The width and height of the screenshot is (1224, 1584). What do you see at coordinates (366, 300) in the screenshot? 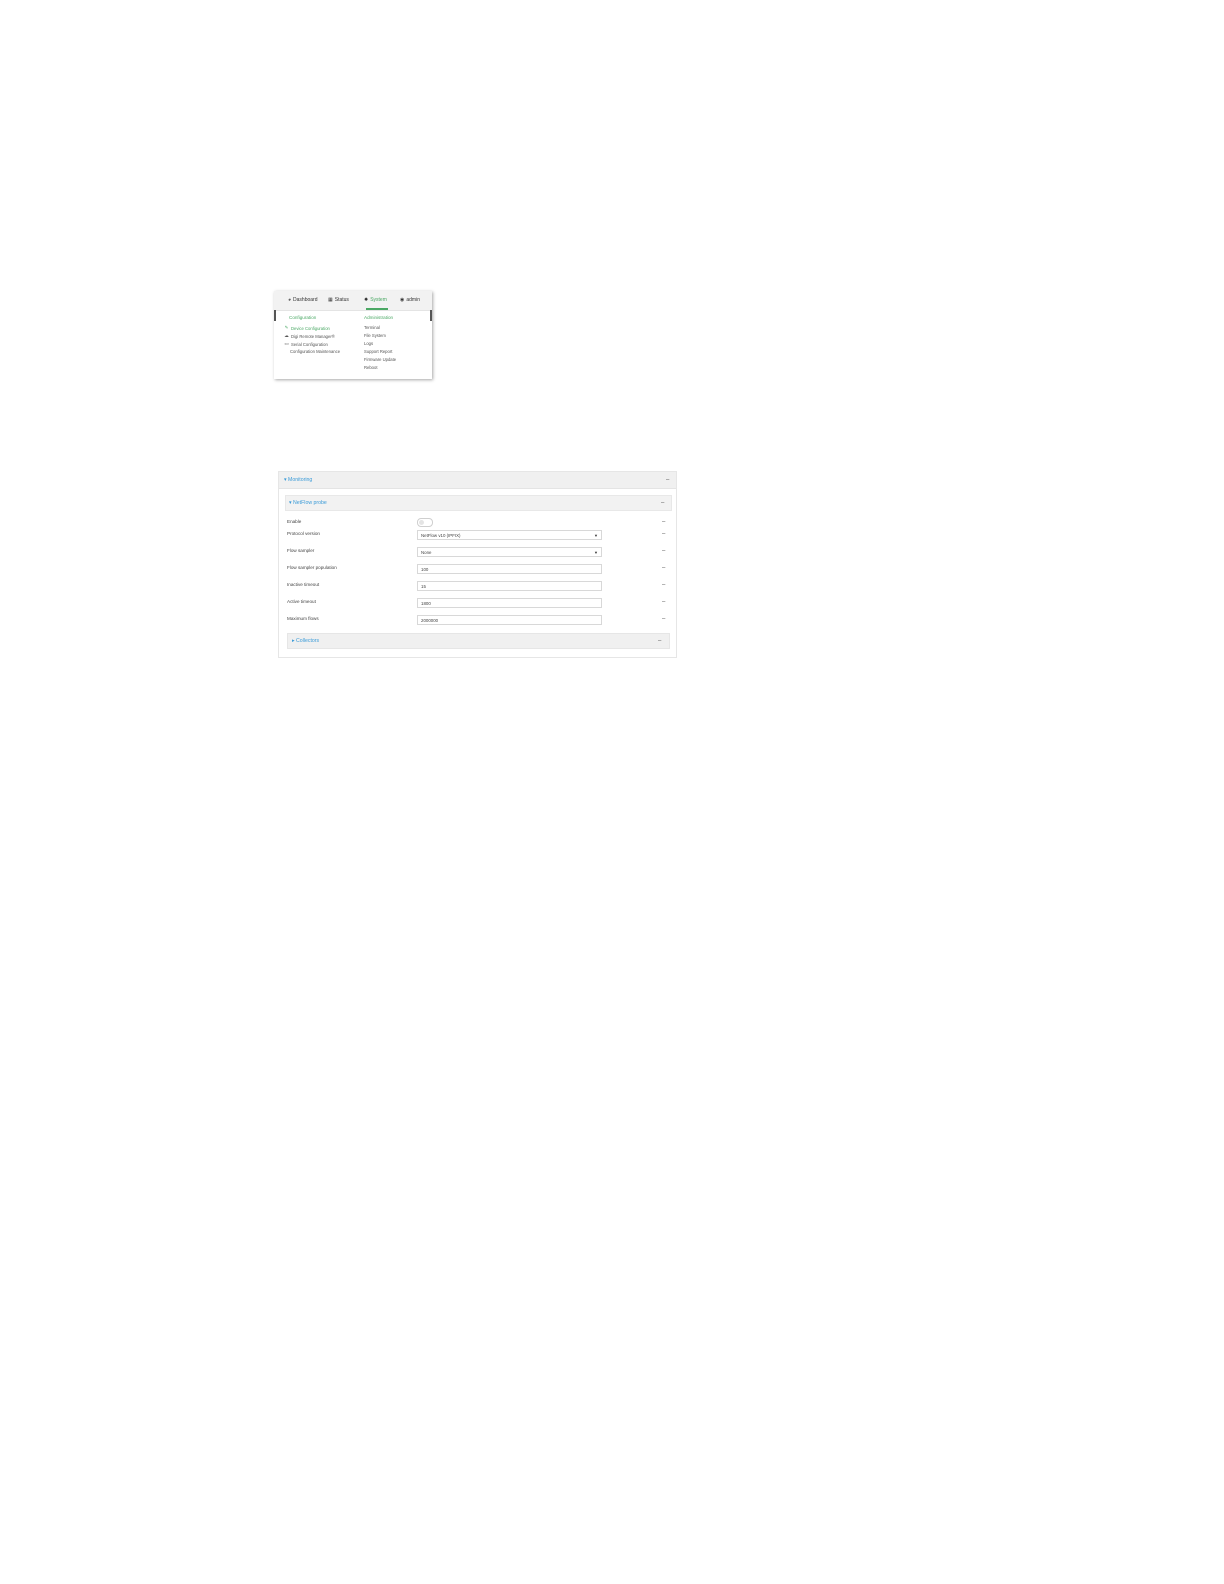
I see `gear-icon: ✹` at bounding box center [366, 300].